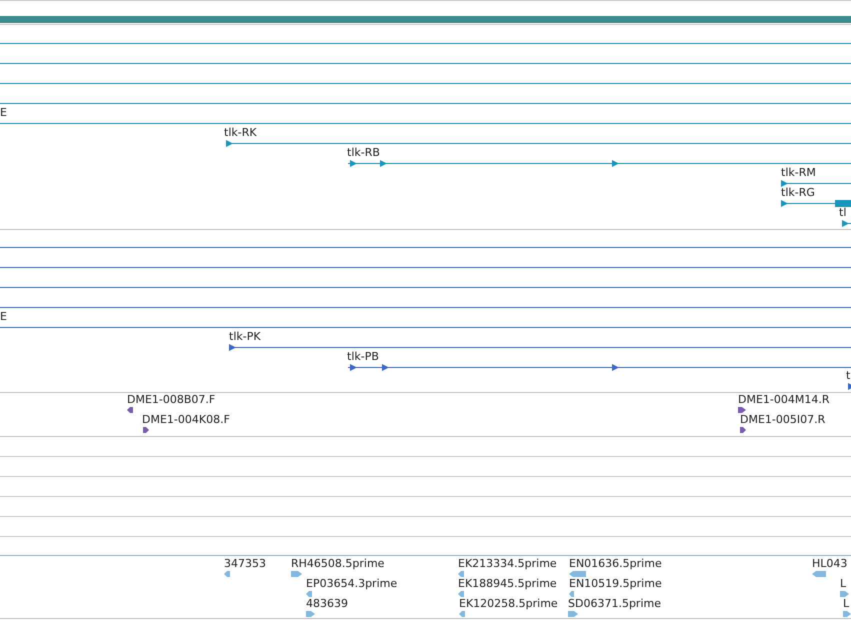 Image resolution: width=851 pixels, height=620 pixels. What do you see at coordinates (798, 192) in the screenshot?
I see `feature-label: tlk-RG` at bounding box center [798, 192].